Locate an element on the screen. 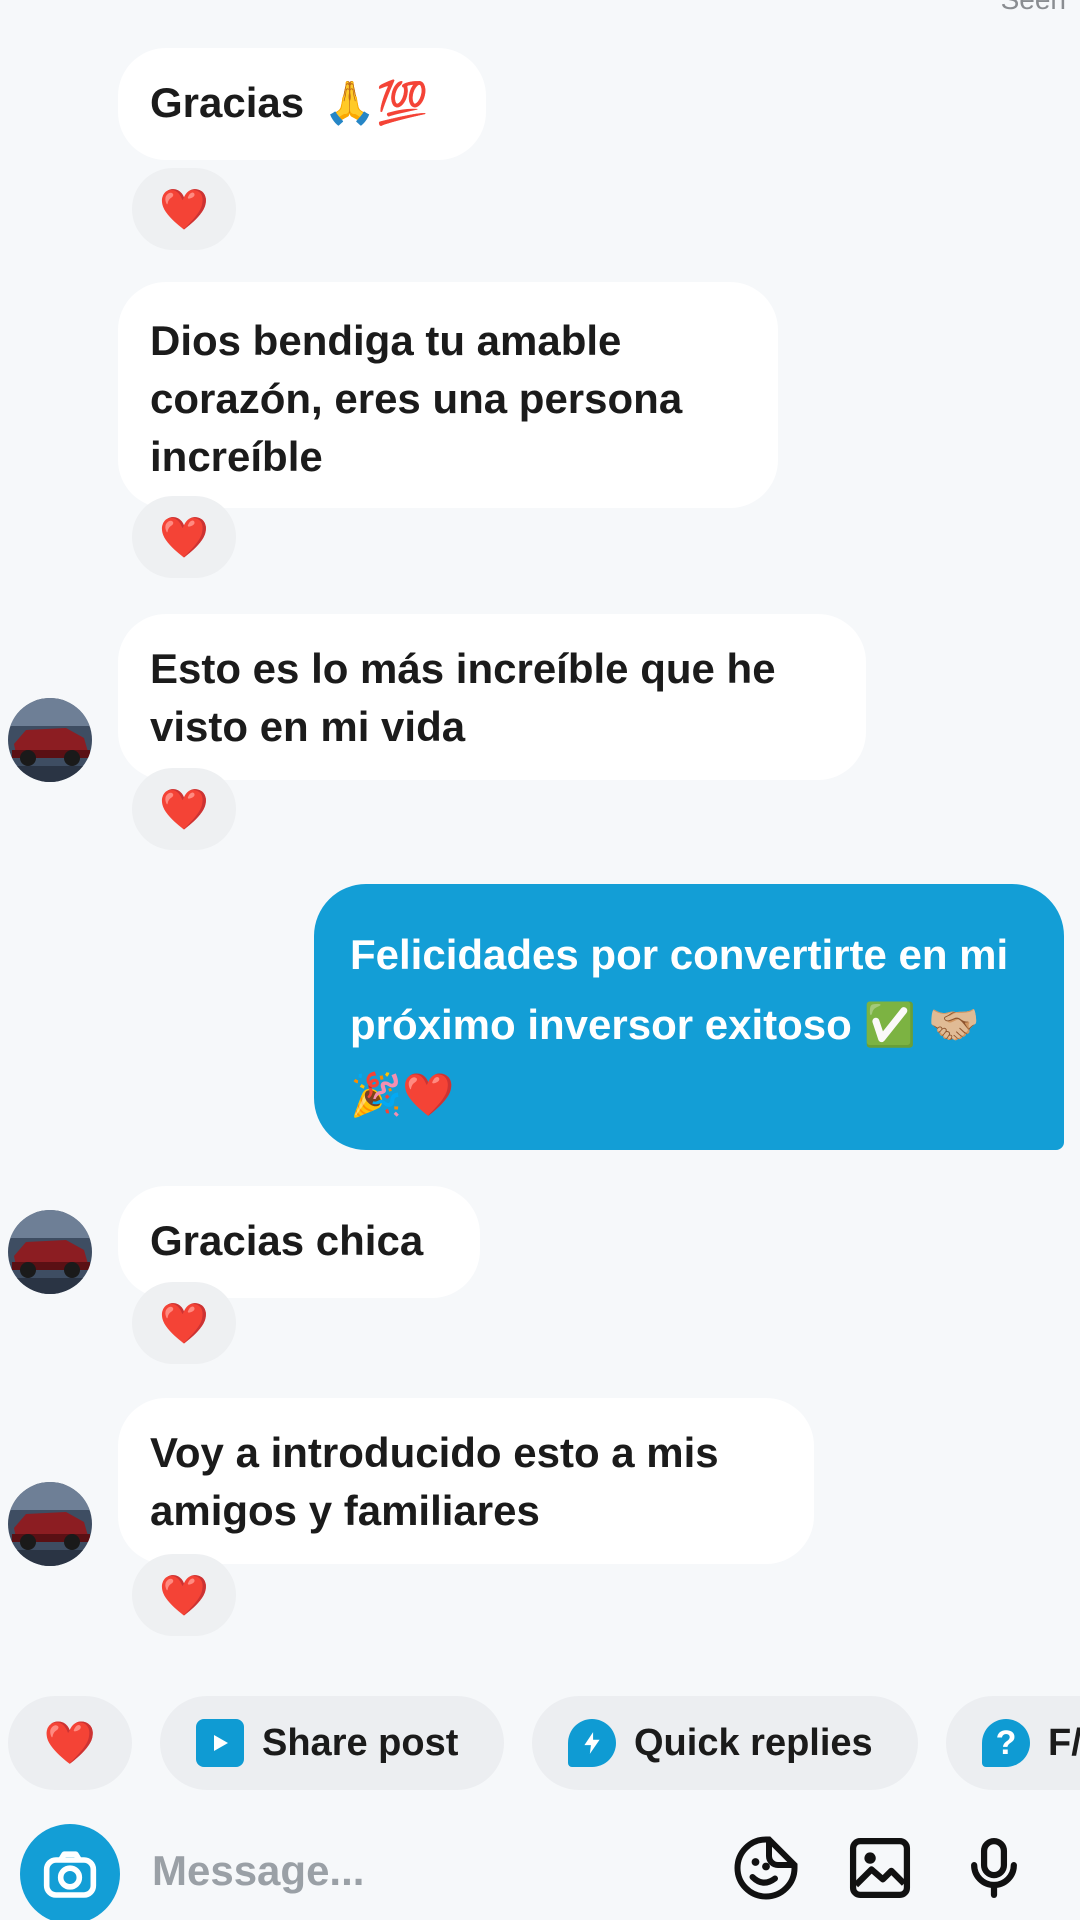 Image resolution: width=1080 pixels, height=1920 pixels. camera-icon is located at coordinates (70, 1874).